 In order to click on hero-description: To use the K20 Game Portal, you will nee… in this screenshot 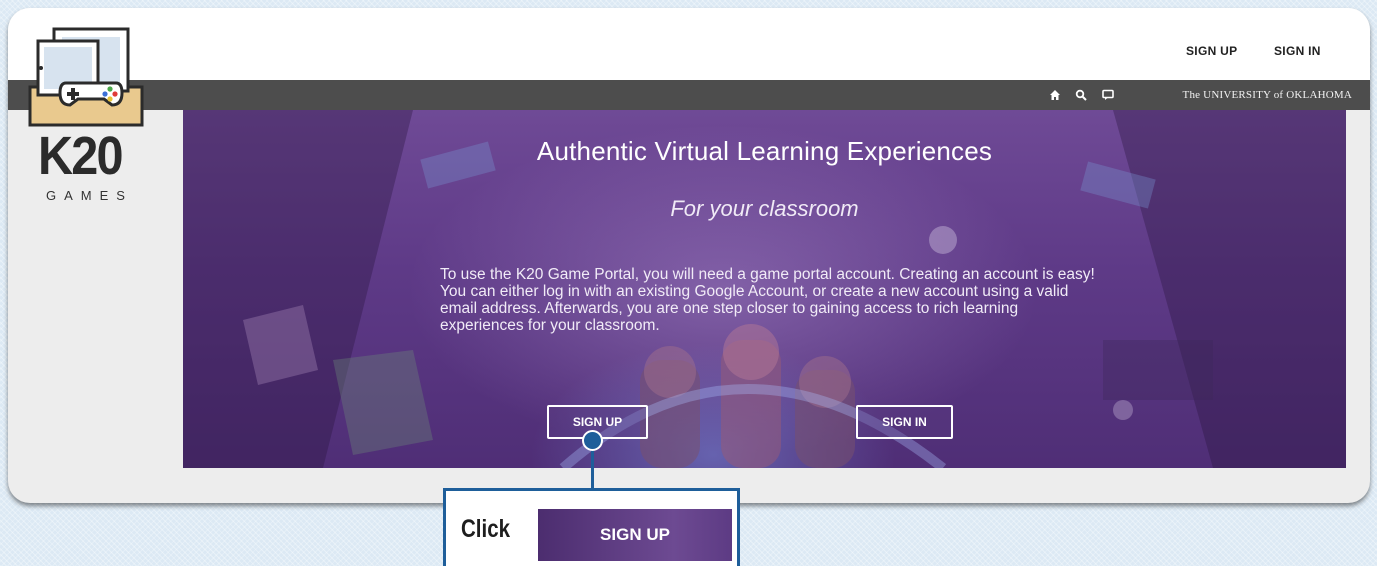, I will do `click(767, 300)`.